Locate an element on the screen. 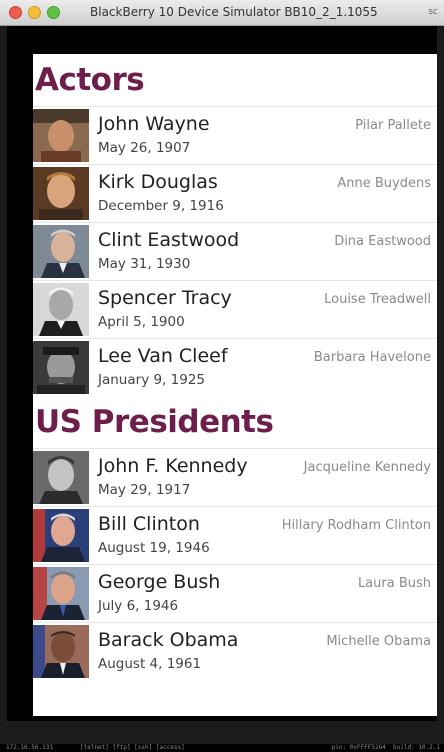 The height and width of the screenshot is (752, 444). contact-name: Spencer Tracy is located at coordinates (165, 298).